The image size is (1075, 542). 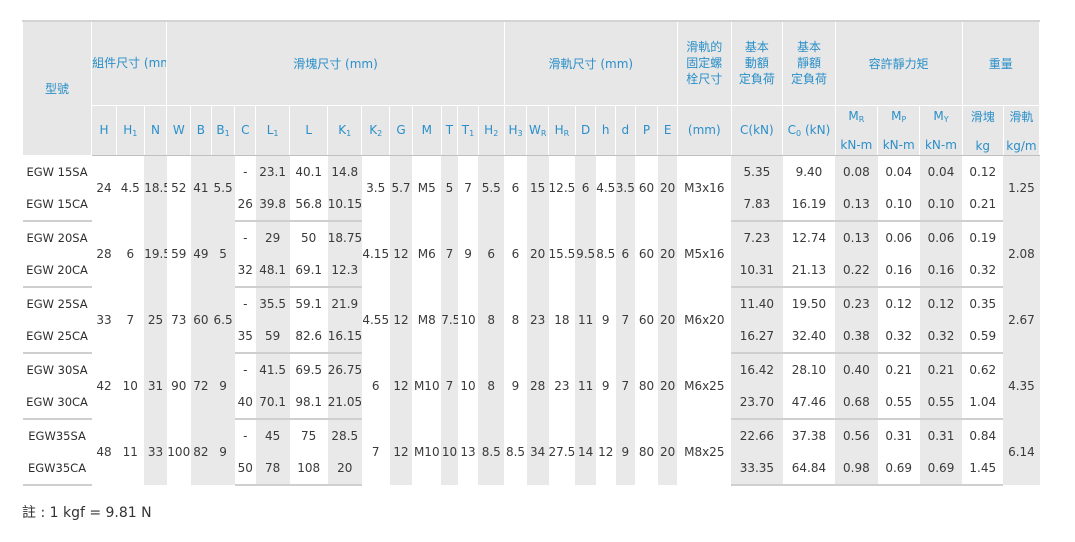 I want to click on cell-rail_w: 1.25, so click(x=1021, y=188).